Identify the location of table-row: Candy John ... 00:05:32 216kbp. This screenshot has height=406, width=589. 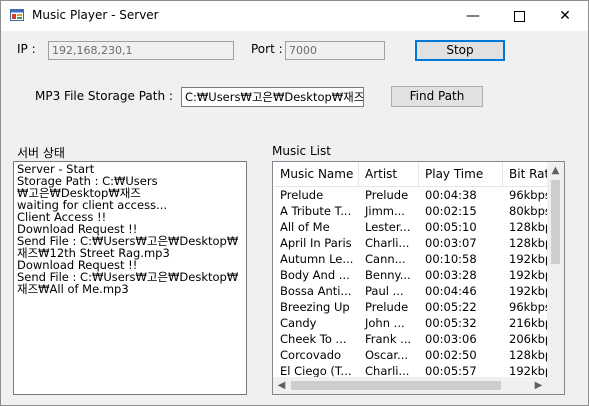
(412, 323).